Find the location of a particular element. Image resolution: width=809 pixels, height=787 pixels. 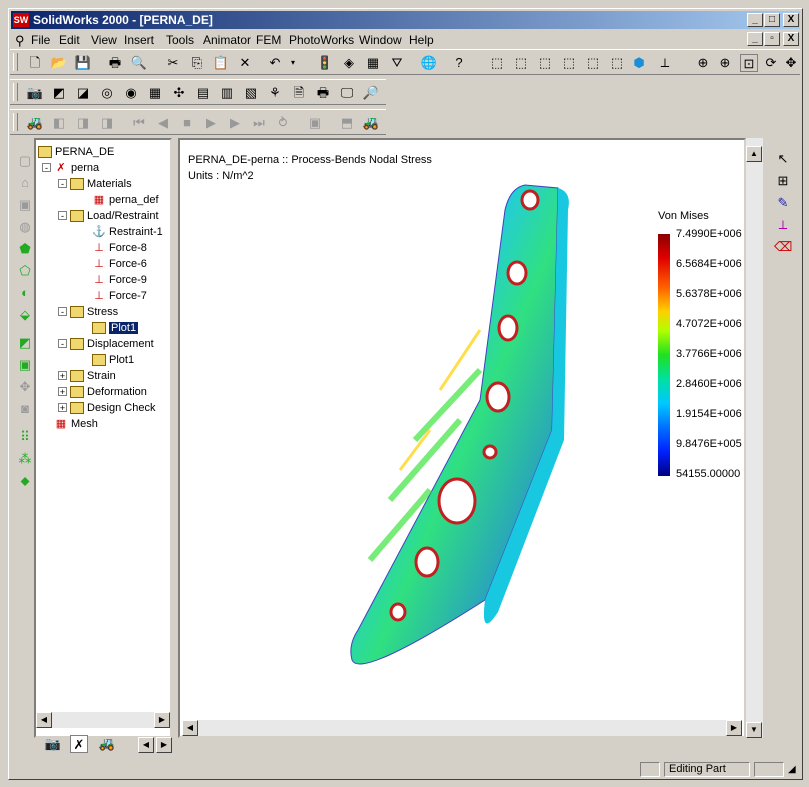

scroll-left-button: ◀ is located at coordinates (44, 720).